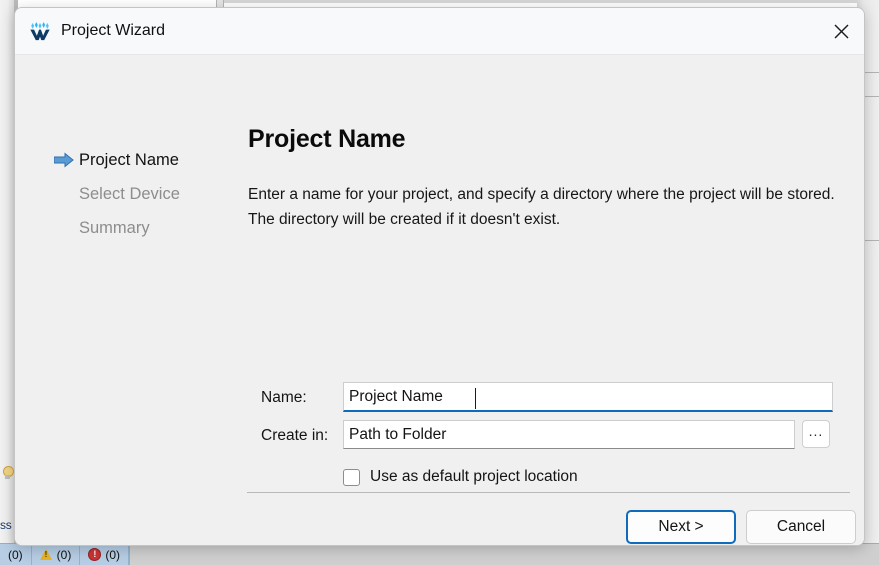  I want to click on wizard-steps: Project Name Select Device Summary, so click(124, 150).